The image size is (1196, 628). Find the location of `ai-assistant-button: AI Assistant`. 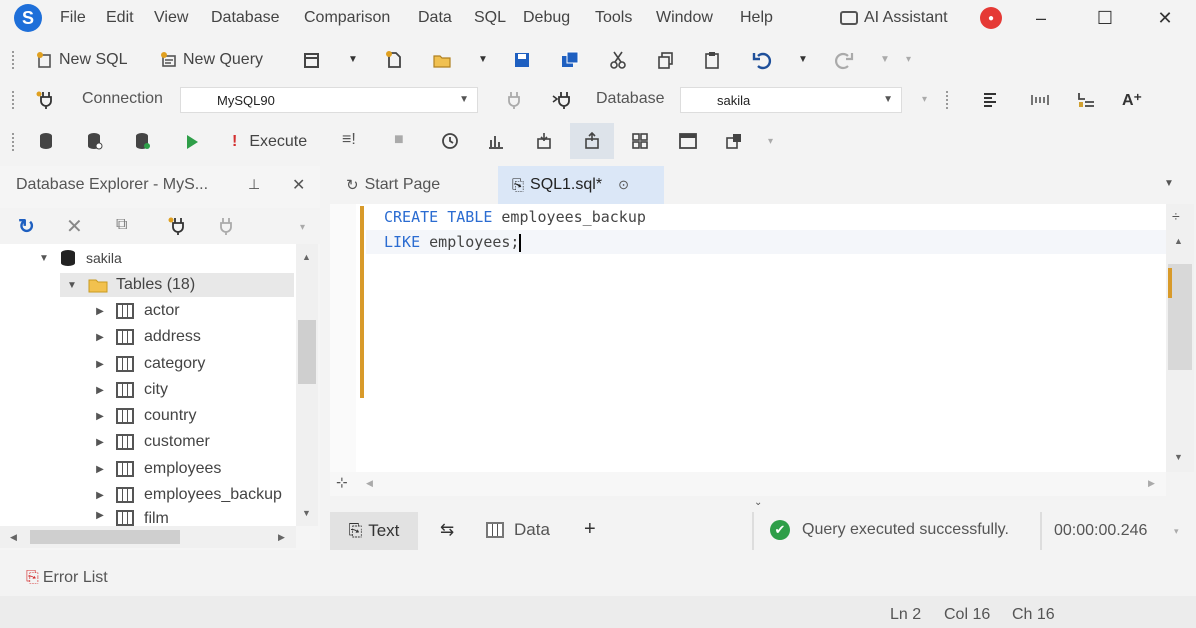

ai-assistant-button: AI Assistant is located at coordinates (894, 18).